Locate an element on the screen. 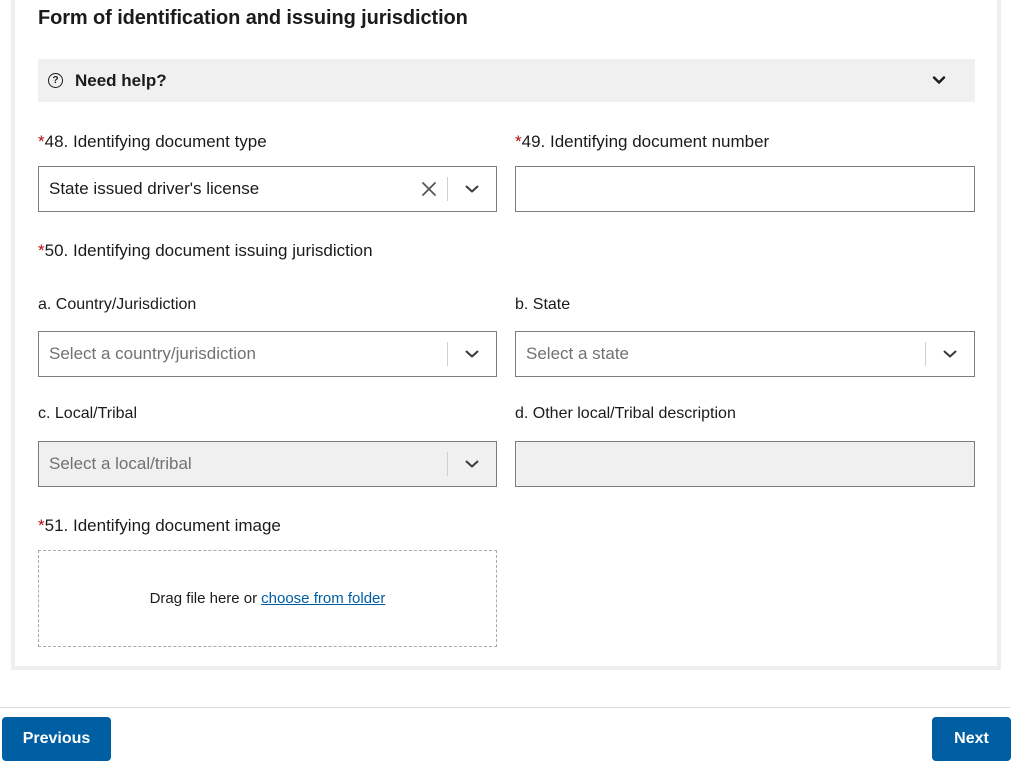 The height and width of the screenshot is (768, 1024). doc-type-value: State issued driver's license is located at coordinates (154, 188).